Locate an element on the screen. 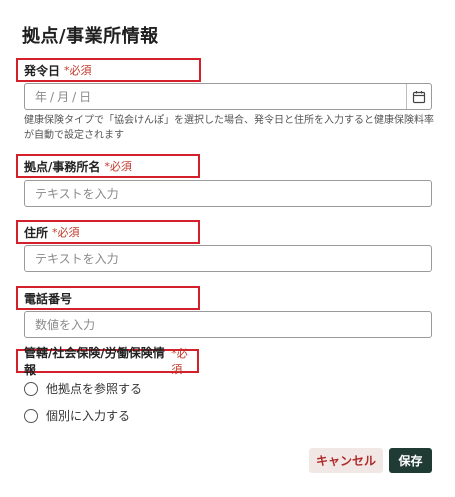  save-button: 保存 is located at coordinates (410, 460).